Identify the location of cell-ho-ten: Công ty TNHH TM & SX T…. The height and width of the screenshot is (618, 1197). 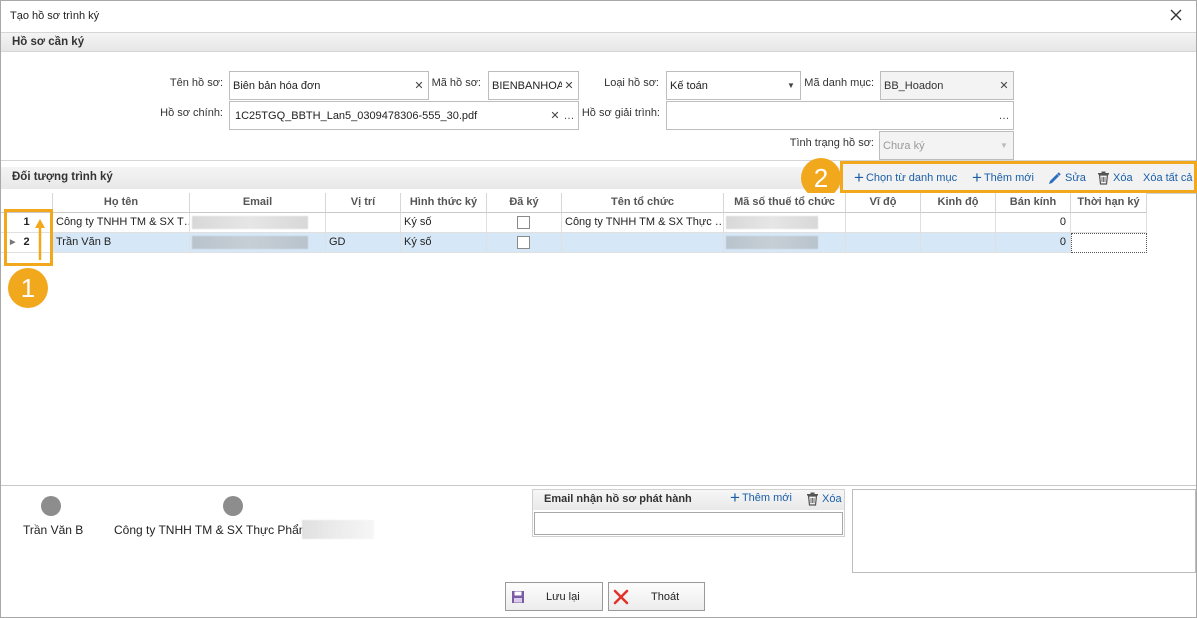
(121, 223).